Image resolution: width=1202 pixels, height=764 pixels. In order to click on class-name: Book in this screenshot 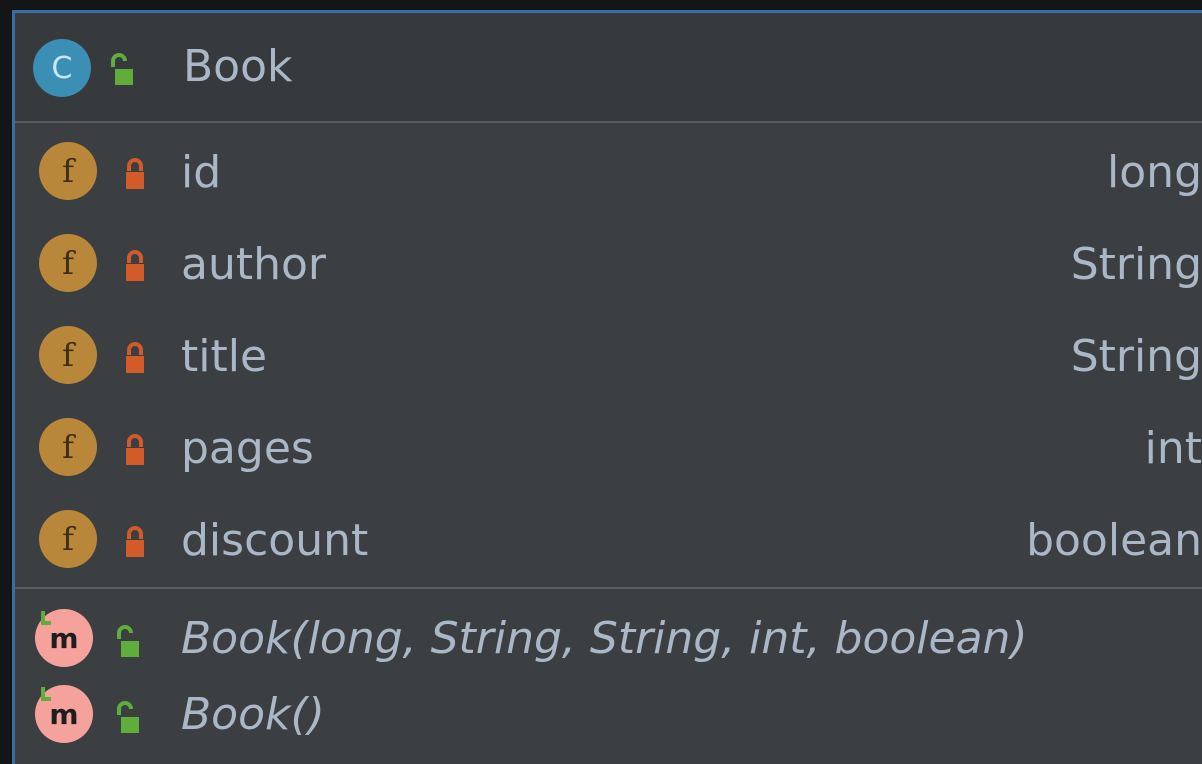, I will do `click(238, 66)`.